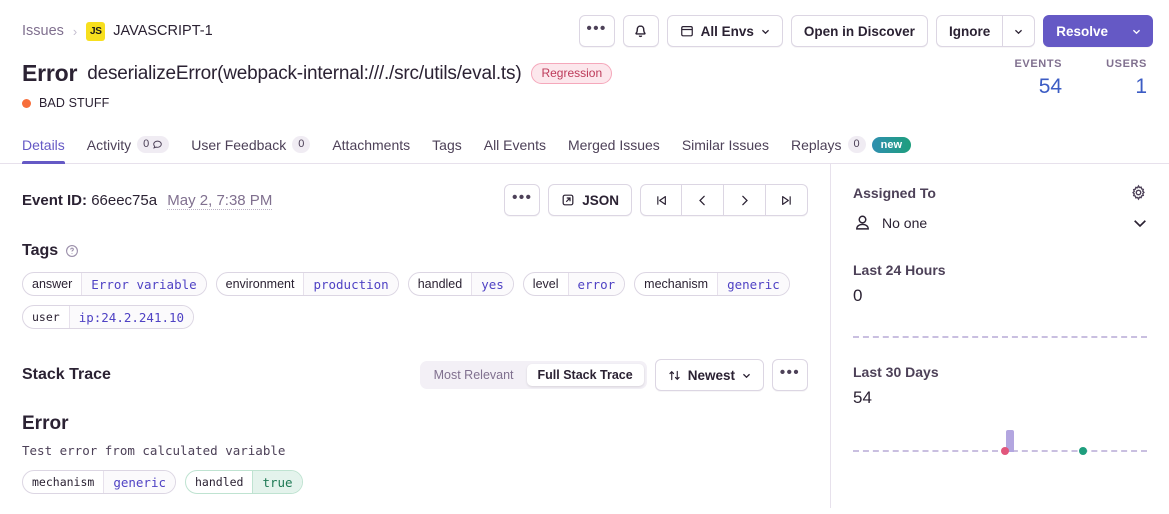  Describe the element at coordinates (251, 149) in the screenshot. I see `tab-user-feedback: User Feedback 0` at that location.